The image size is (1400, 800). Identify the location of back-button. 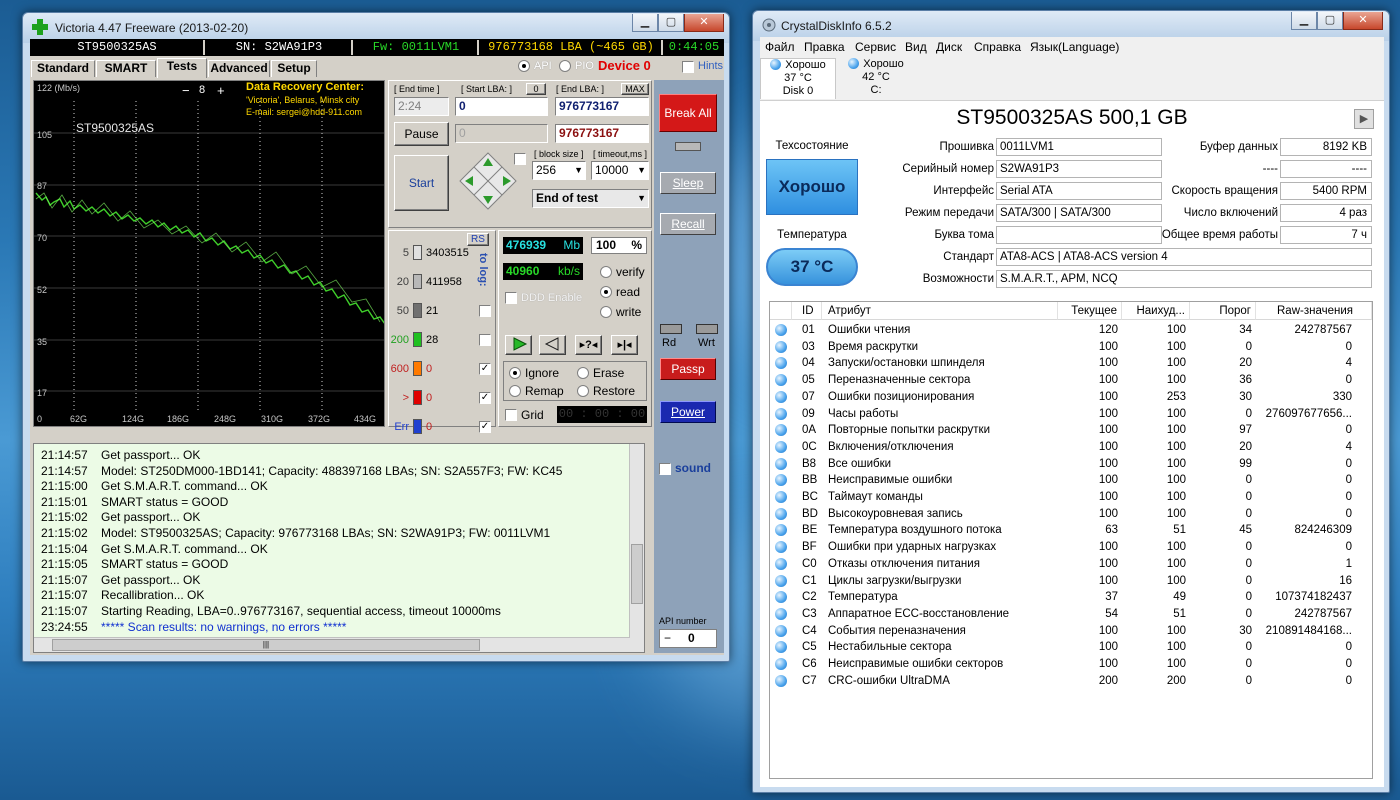
(552, 345).